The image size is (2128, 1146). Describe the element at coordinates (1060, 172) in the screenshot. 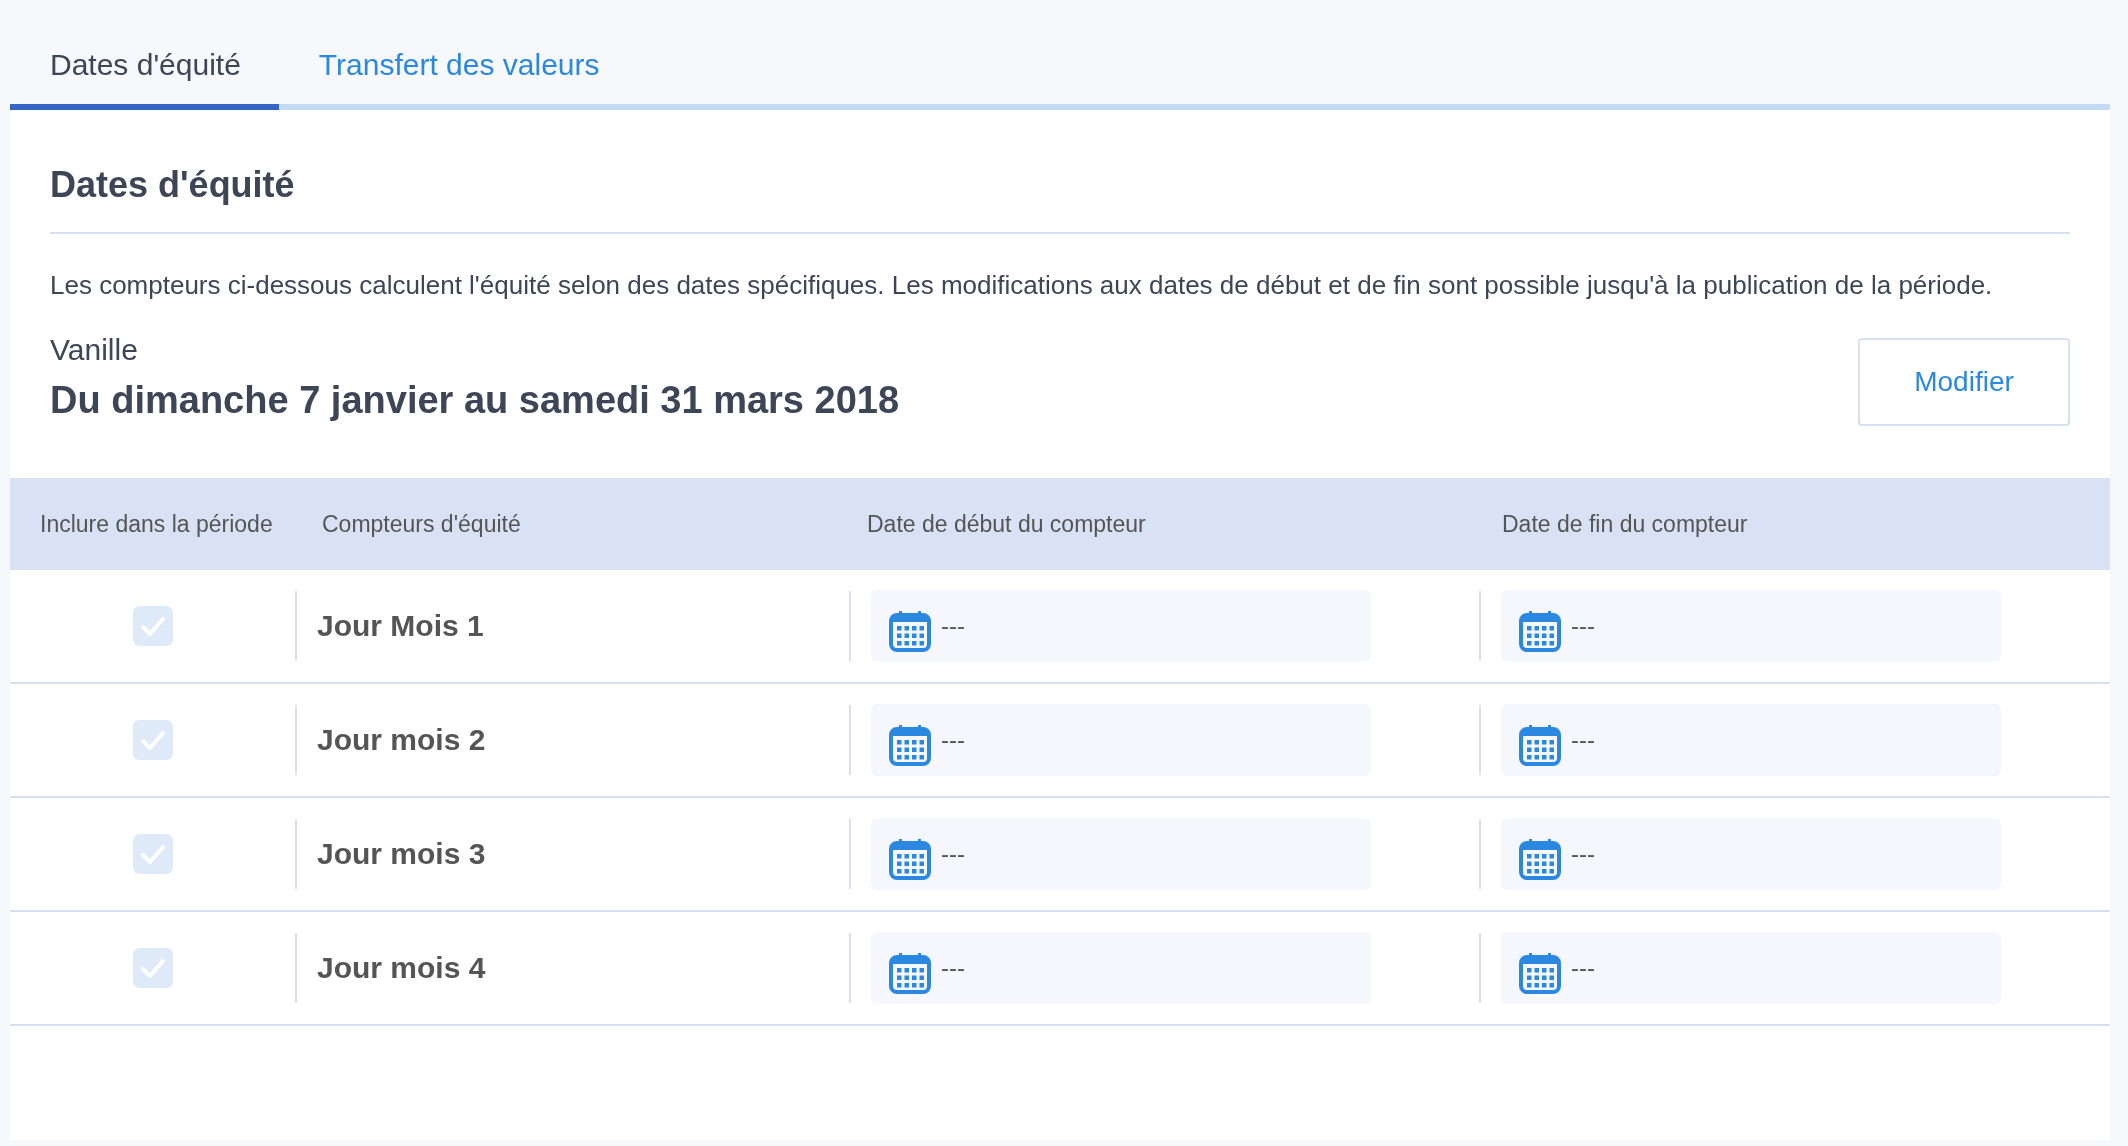

I see `section-title: Dates d'équité` at that location.